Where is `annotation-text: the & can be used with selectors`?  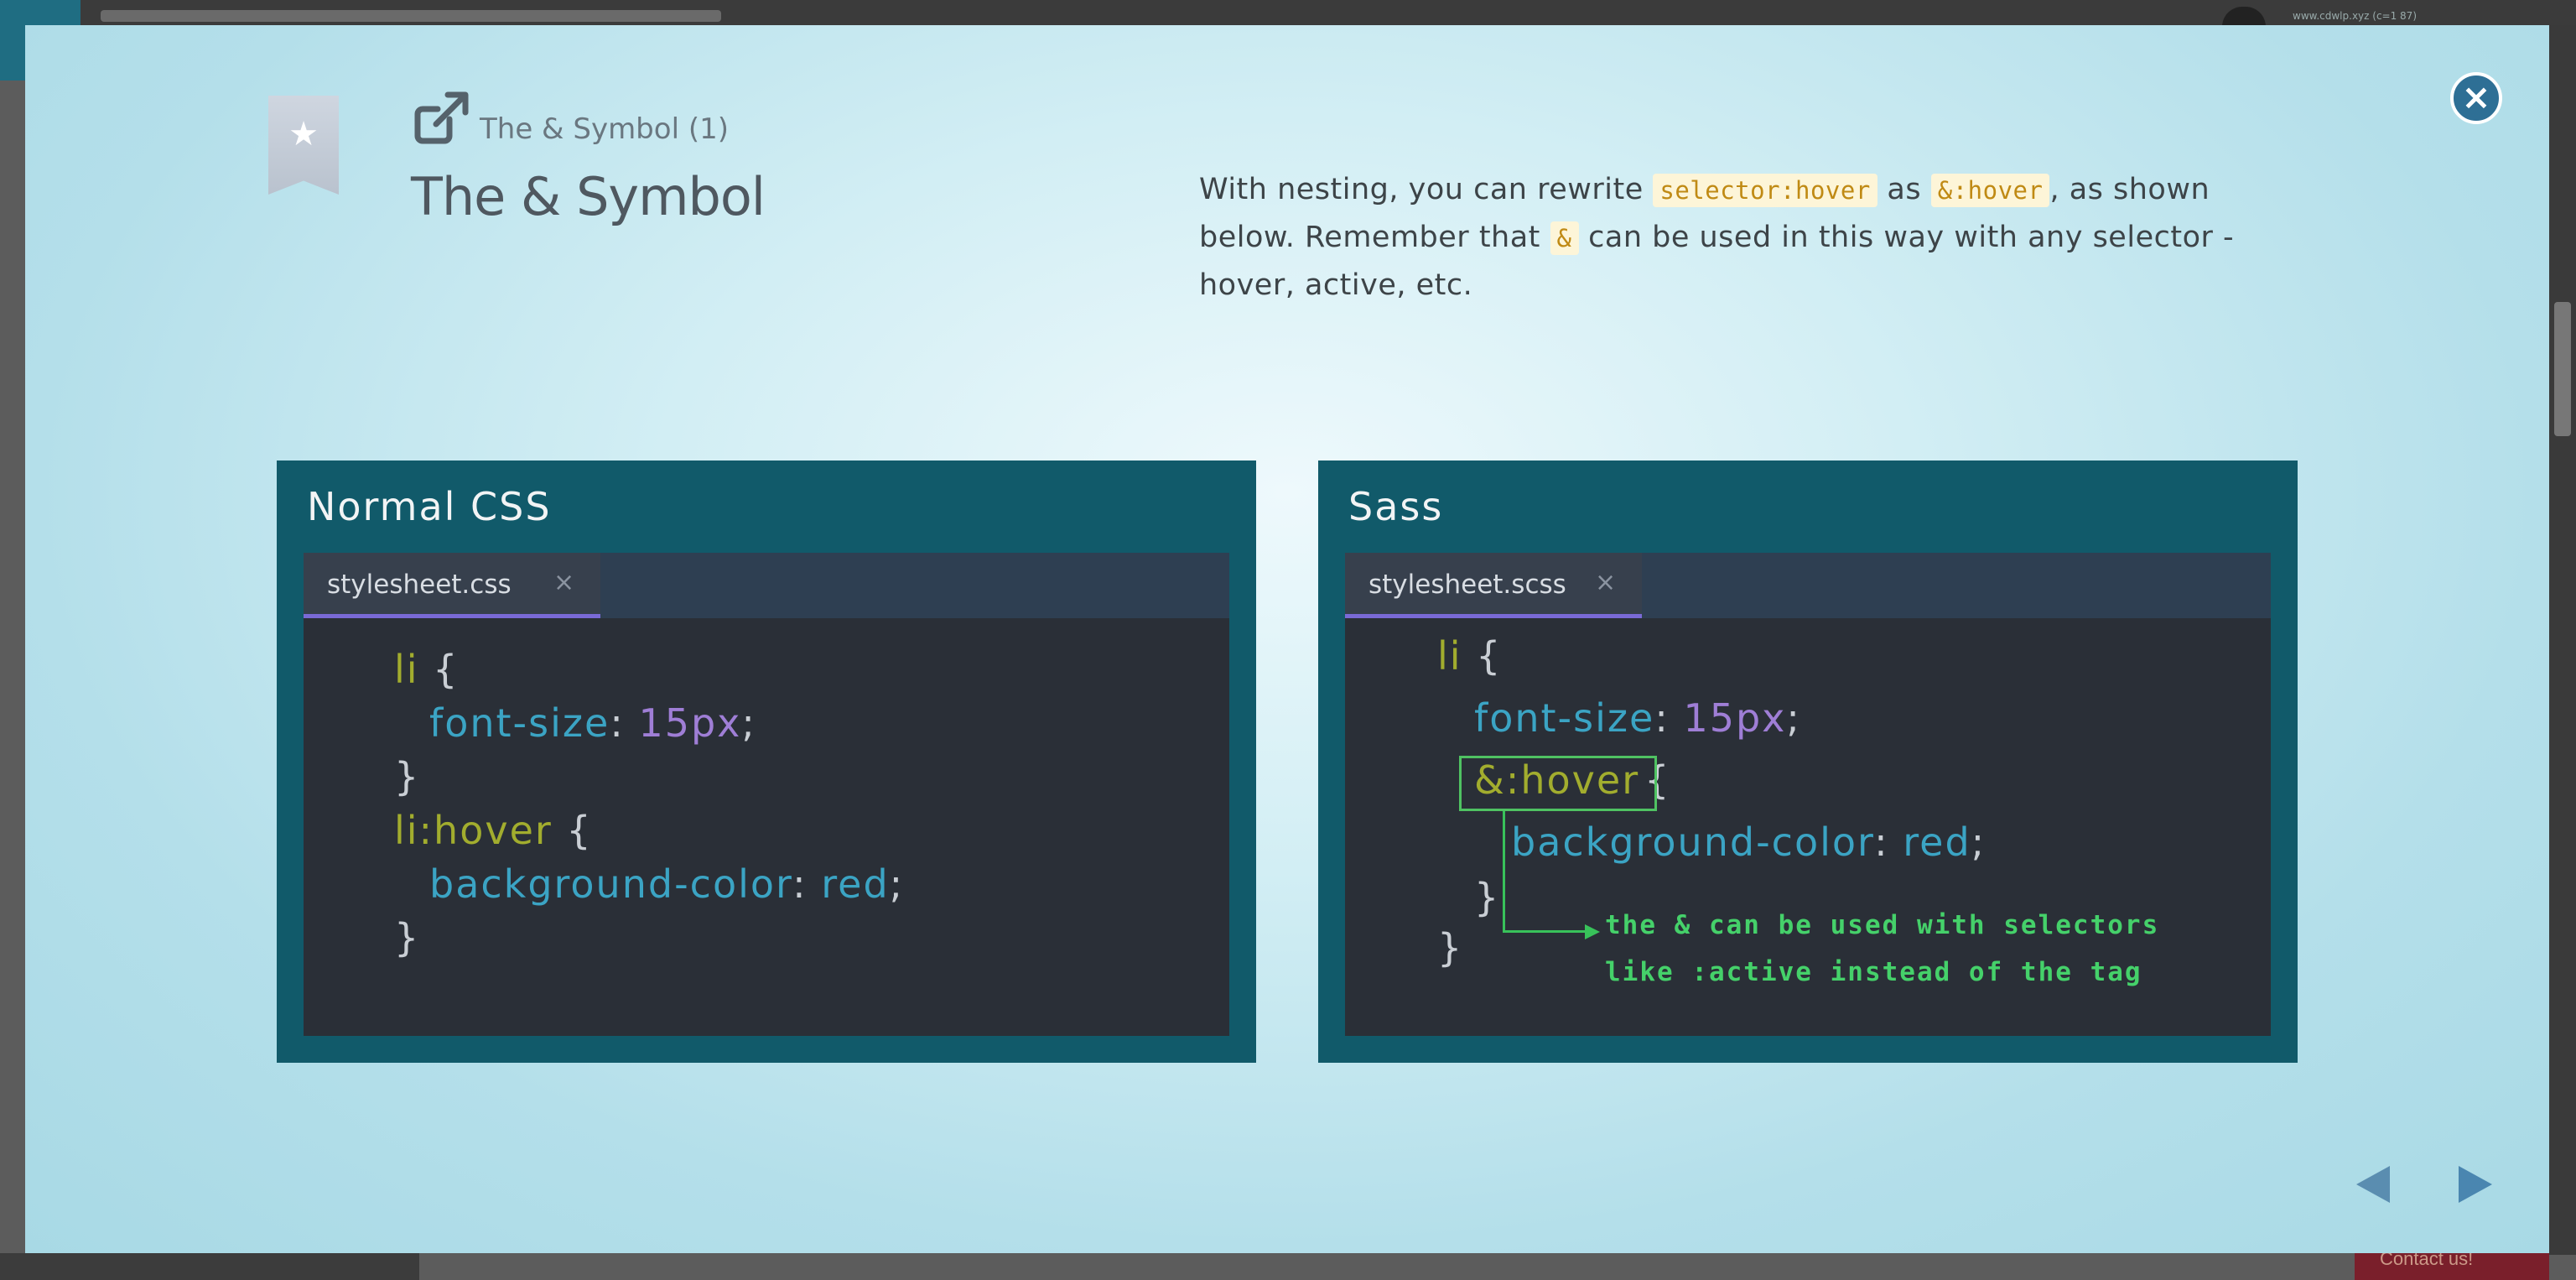 annotation-text: the & can be used with selectors is located at coordinates (1882, 925).